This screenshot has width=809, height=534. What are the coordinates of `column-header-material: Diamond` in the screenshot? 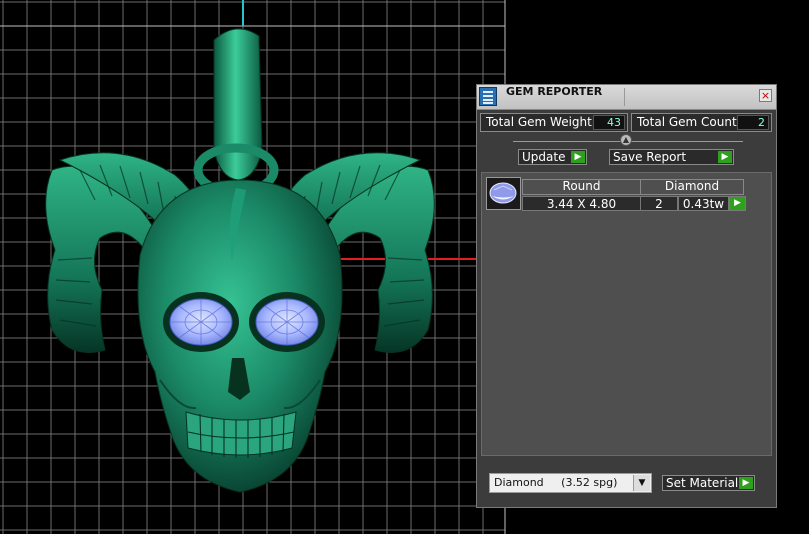 It's located at (692, 187).